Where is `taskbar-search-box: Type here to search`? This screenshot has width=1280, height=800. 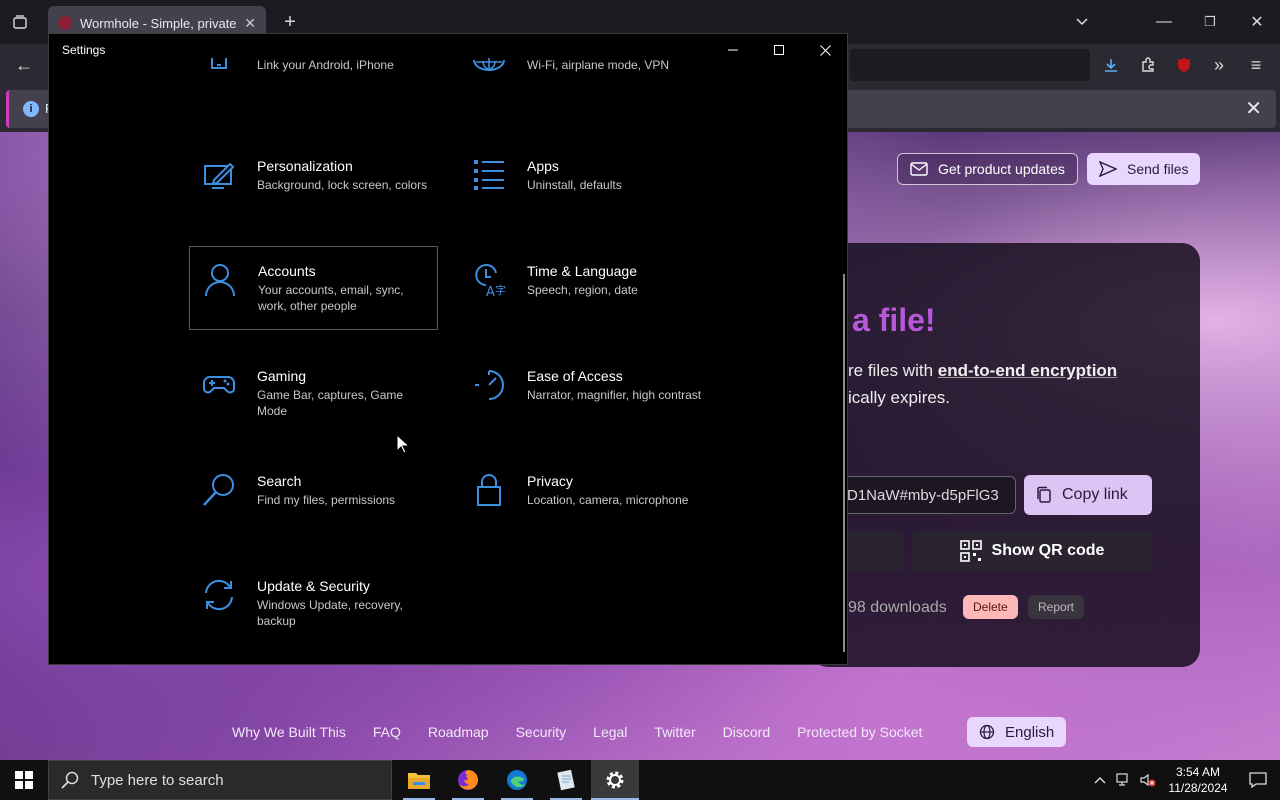 taskbar-search-box: Type here to search is located at coordinates (220, 780).